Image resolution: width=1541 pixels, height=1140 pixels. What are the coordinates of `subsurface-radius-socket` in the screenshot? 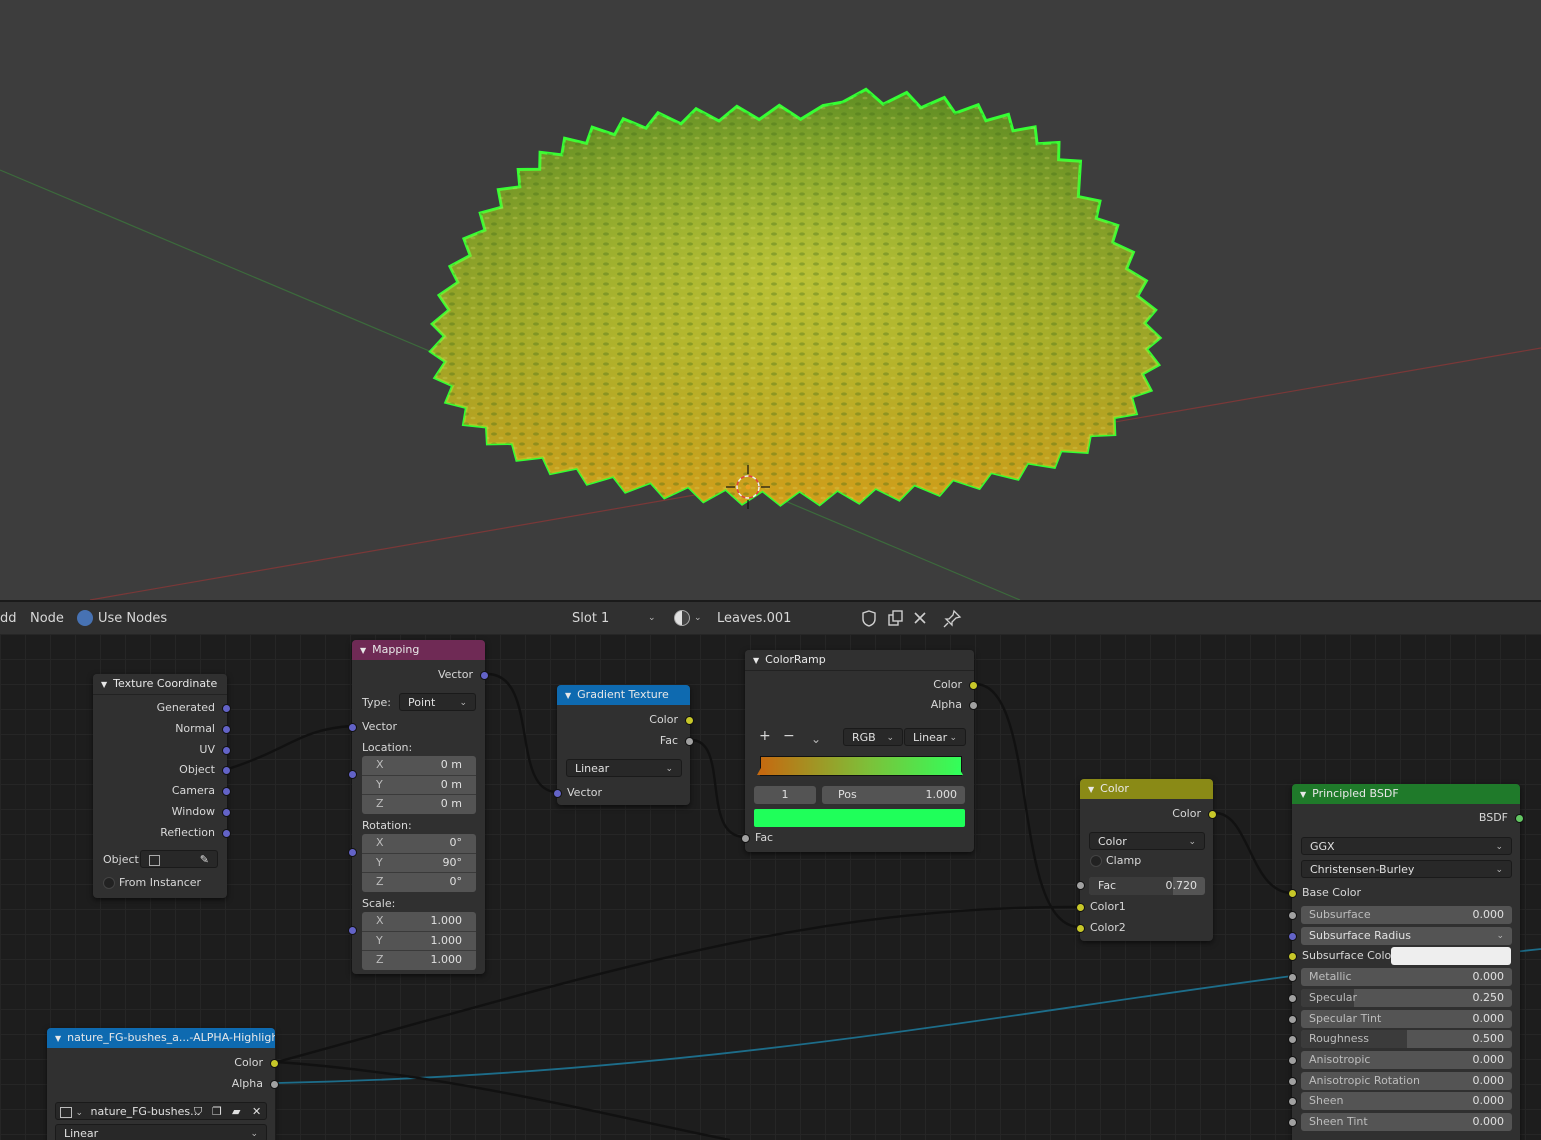 It's located at (1292, 936).